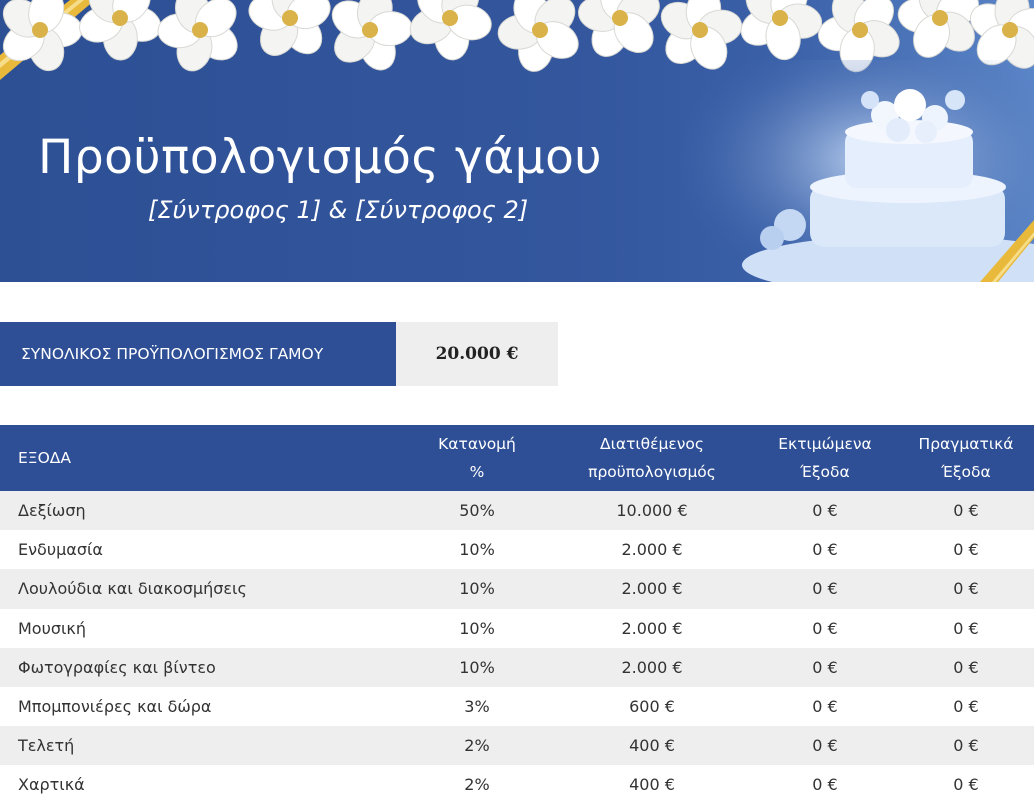  I want to click on table-row: Φωτογραφίες και βίντεο 10% 2.000 €0 €0 €, so click(517, 667).